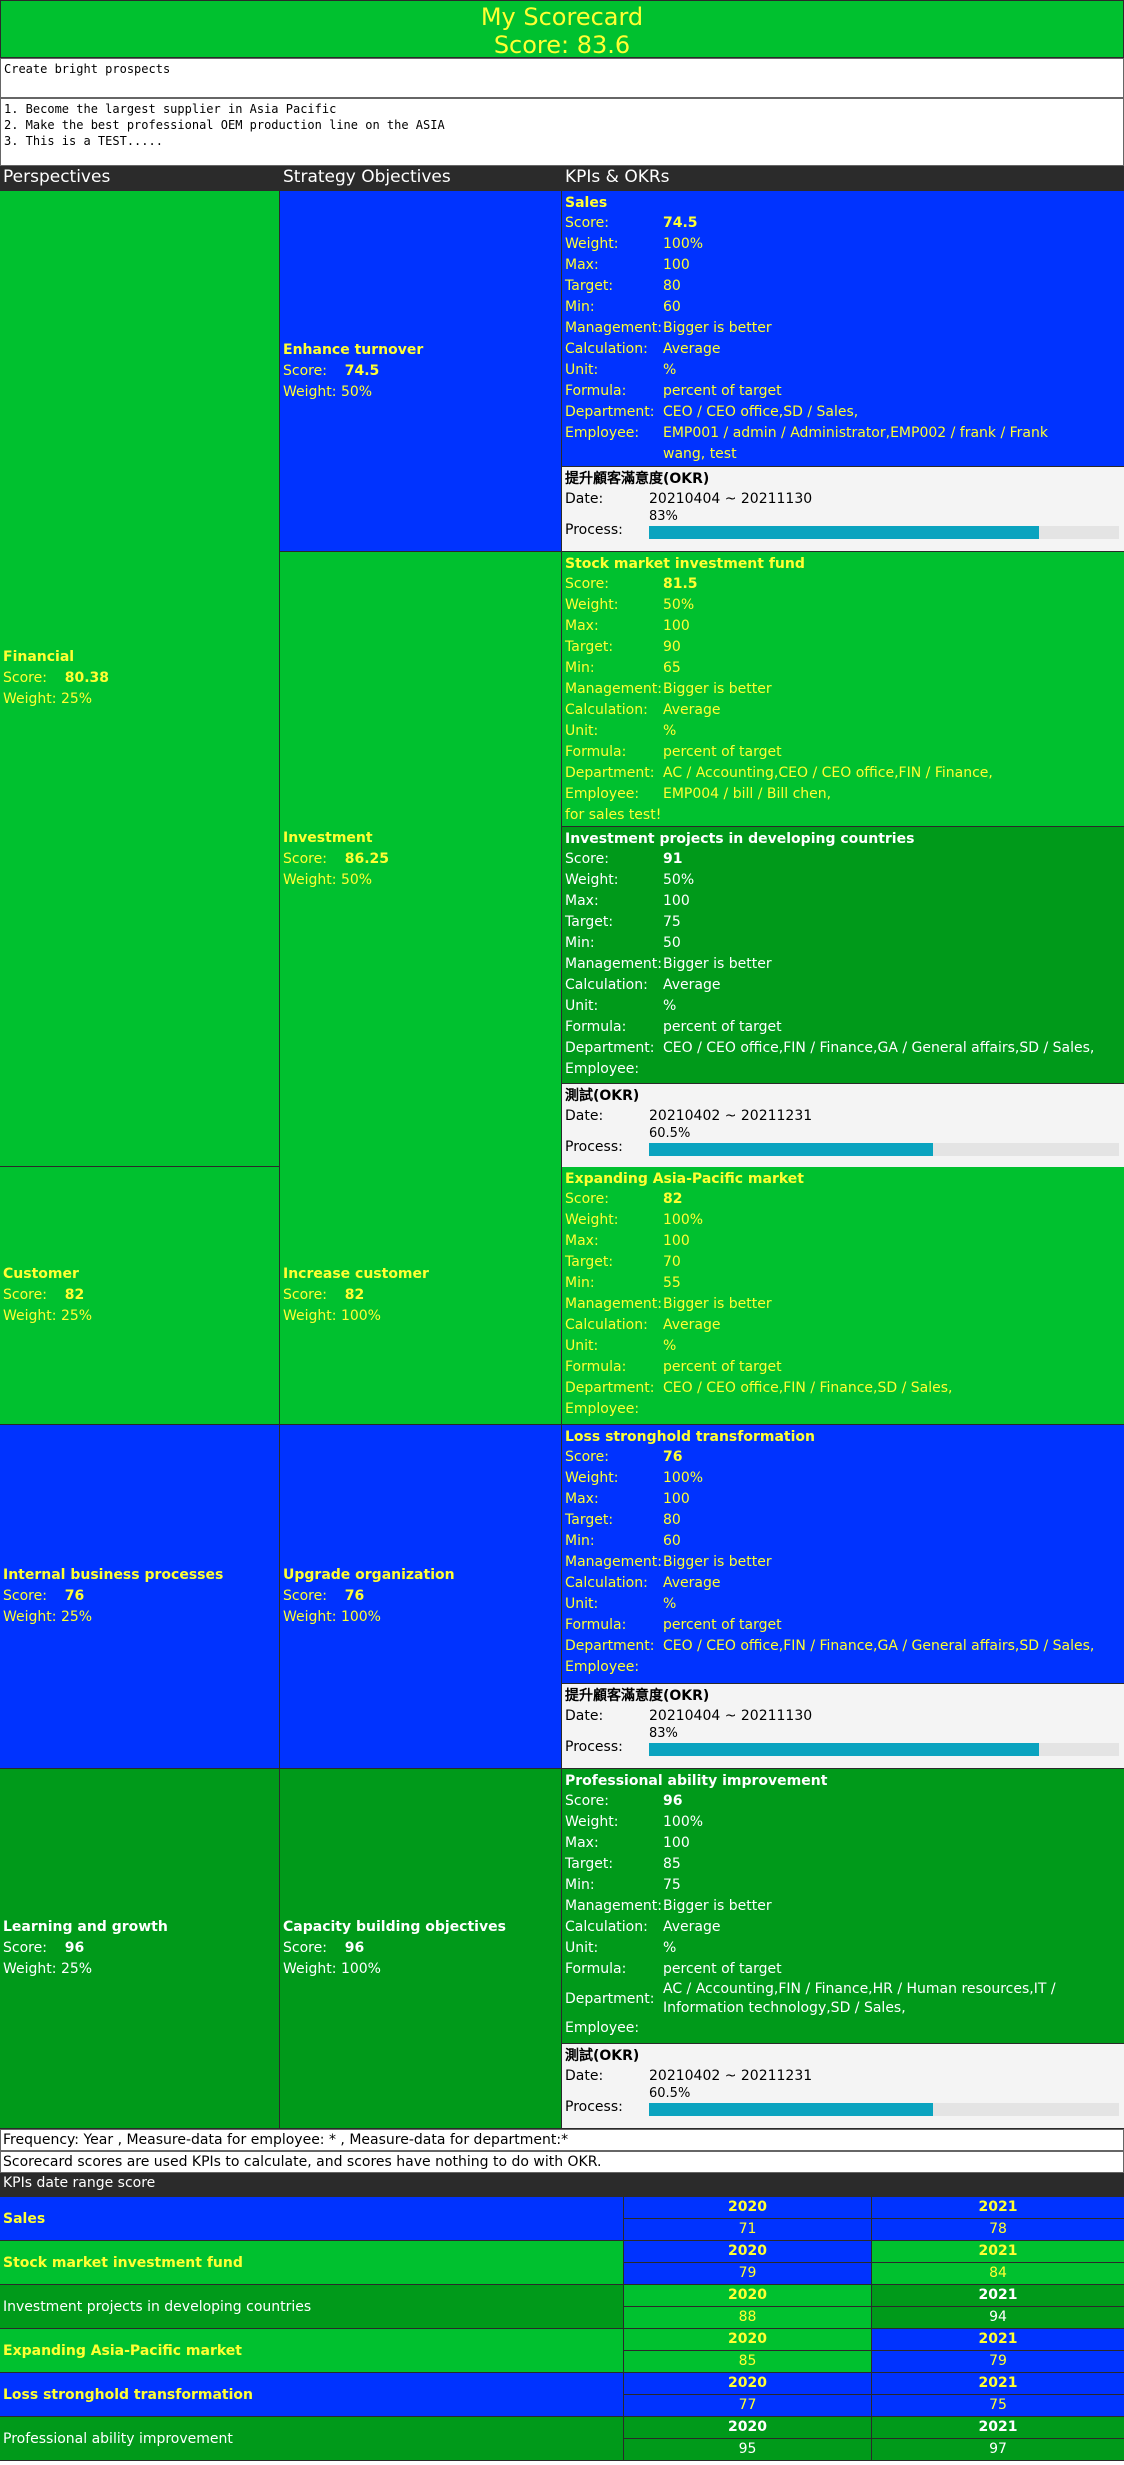 Image resolution: width=1124 pixels, height=2465 pixels. What do you see at coordinates (670, 2093) in the screenshot?
I see `okr-process-text: 60.5%` at bounding box center [670, 2093].